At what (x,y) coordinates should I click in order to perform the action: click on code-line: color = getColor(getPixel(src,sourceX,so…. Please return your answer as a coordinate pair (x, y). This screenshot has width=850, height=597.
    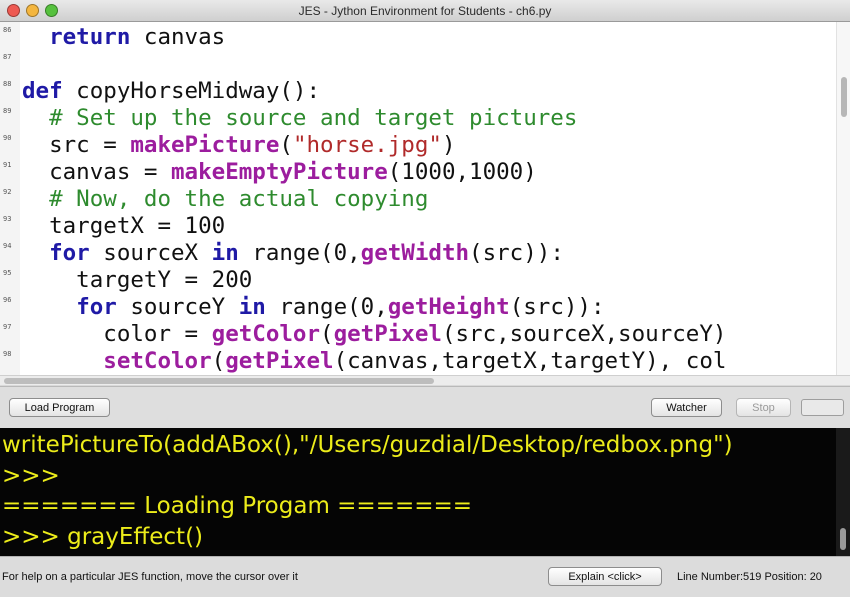
    Looking at the image, I should click on (374, 334).